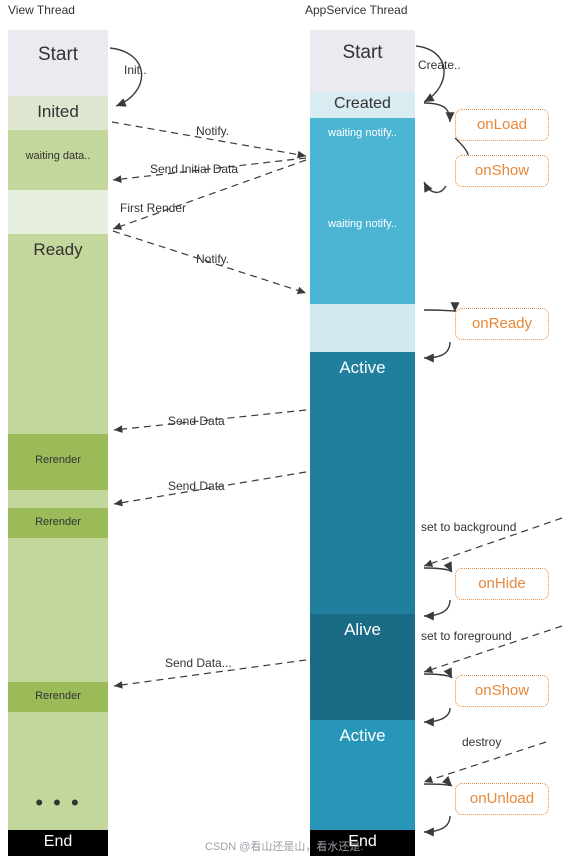  I want to click on view-block-rerender-2: Rerender, so click(58, 523).